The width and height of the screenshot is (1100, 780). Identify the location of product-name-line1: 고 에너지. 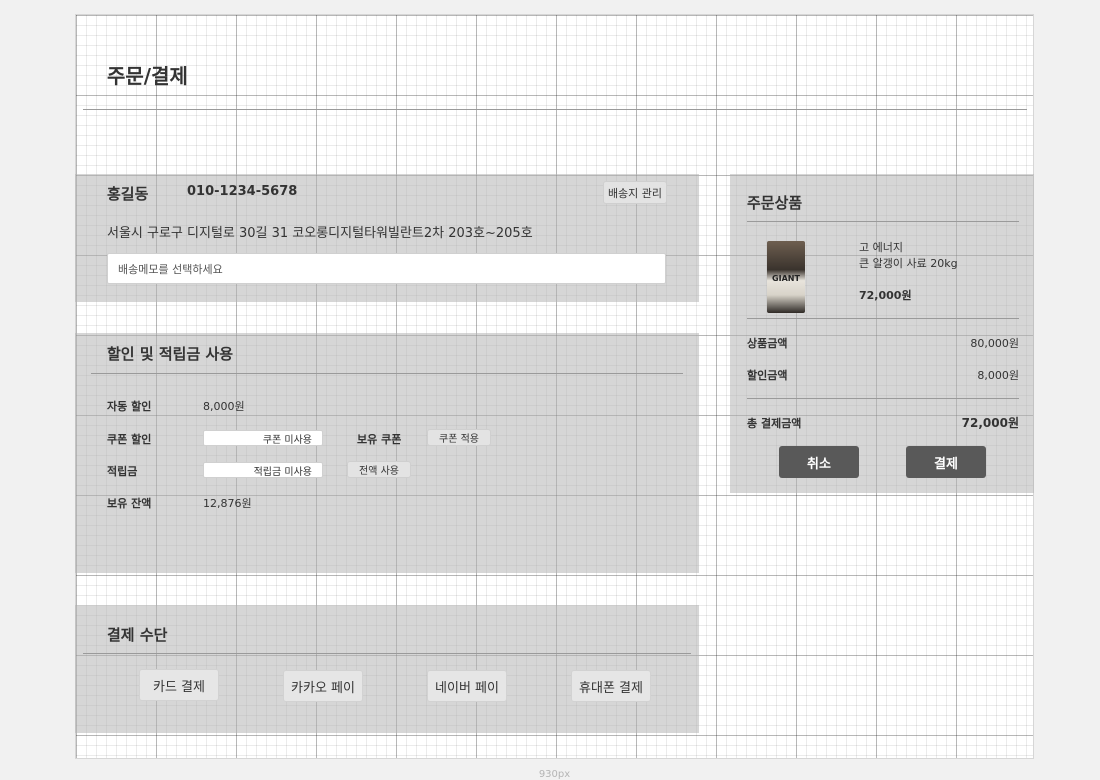
(881, 247).